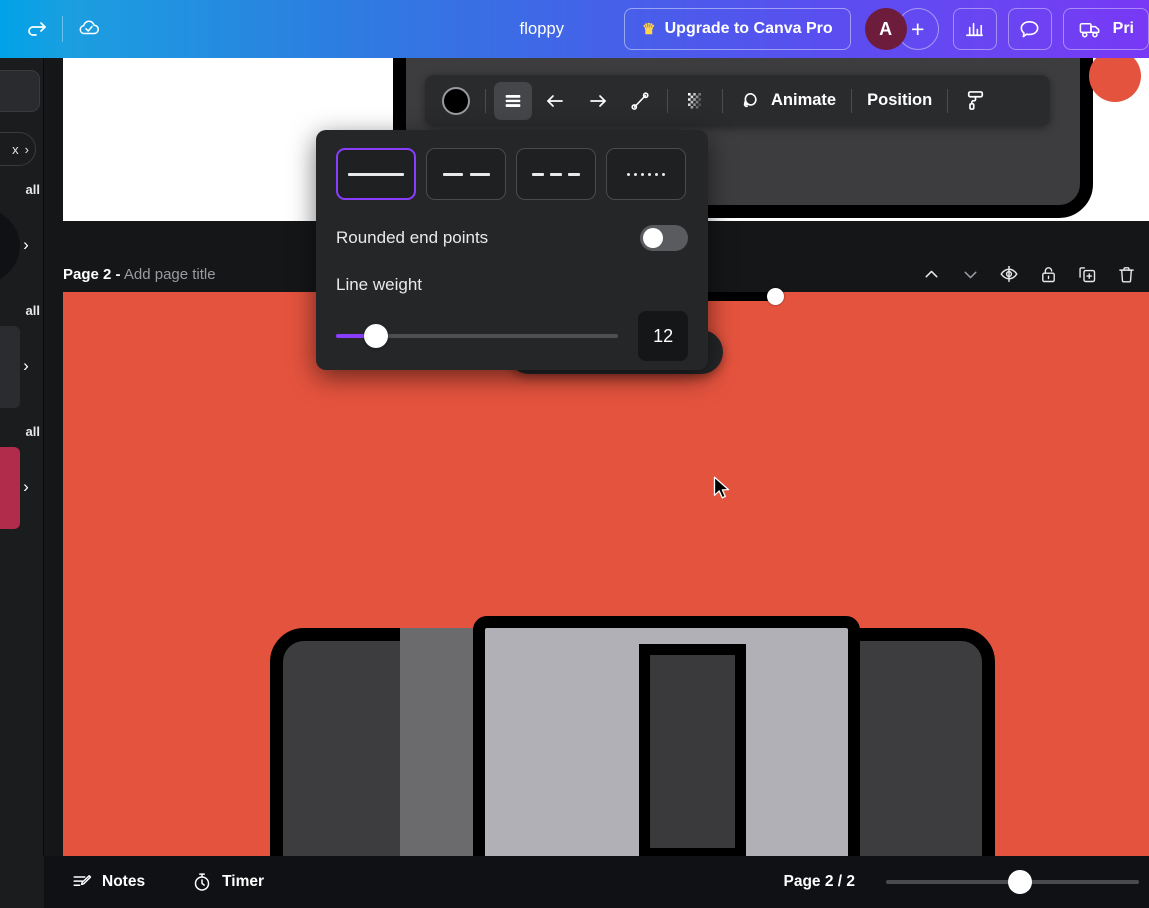  I want to click on page-label: Page 2 -, so click(92, 274).